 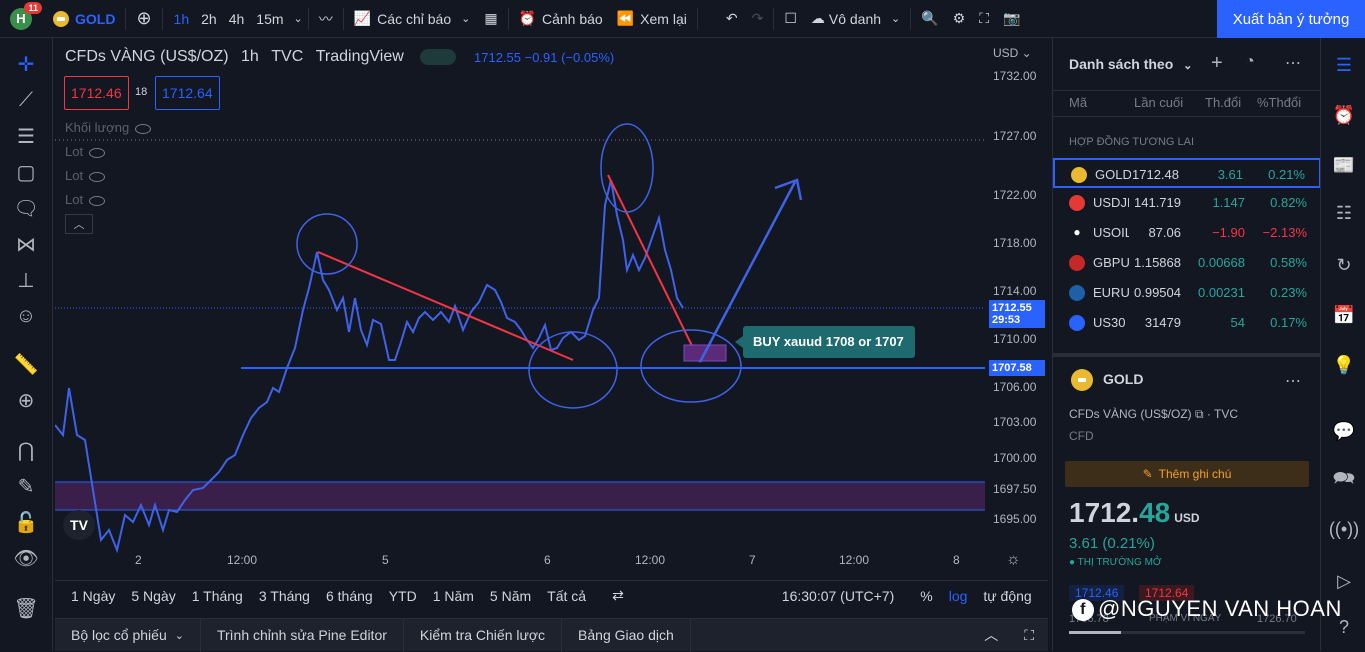 I want to click on layout-menu: ☁ Vô danh ⌄, so click(x=855, y=19).